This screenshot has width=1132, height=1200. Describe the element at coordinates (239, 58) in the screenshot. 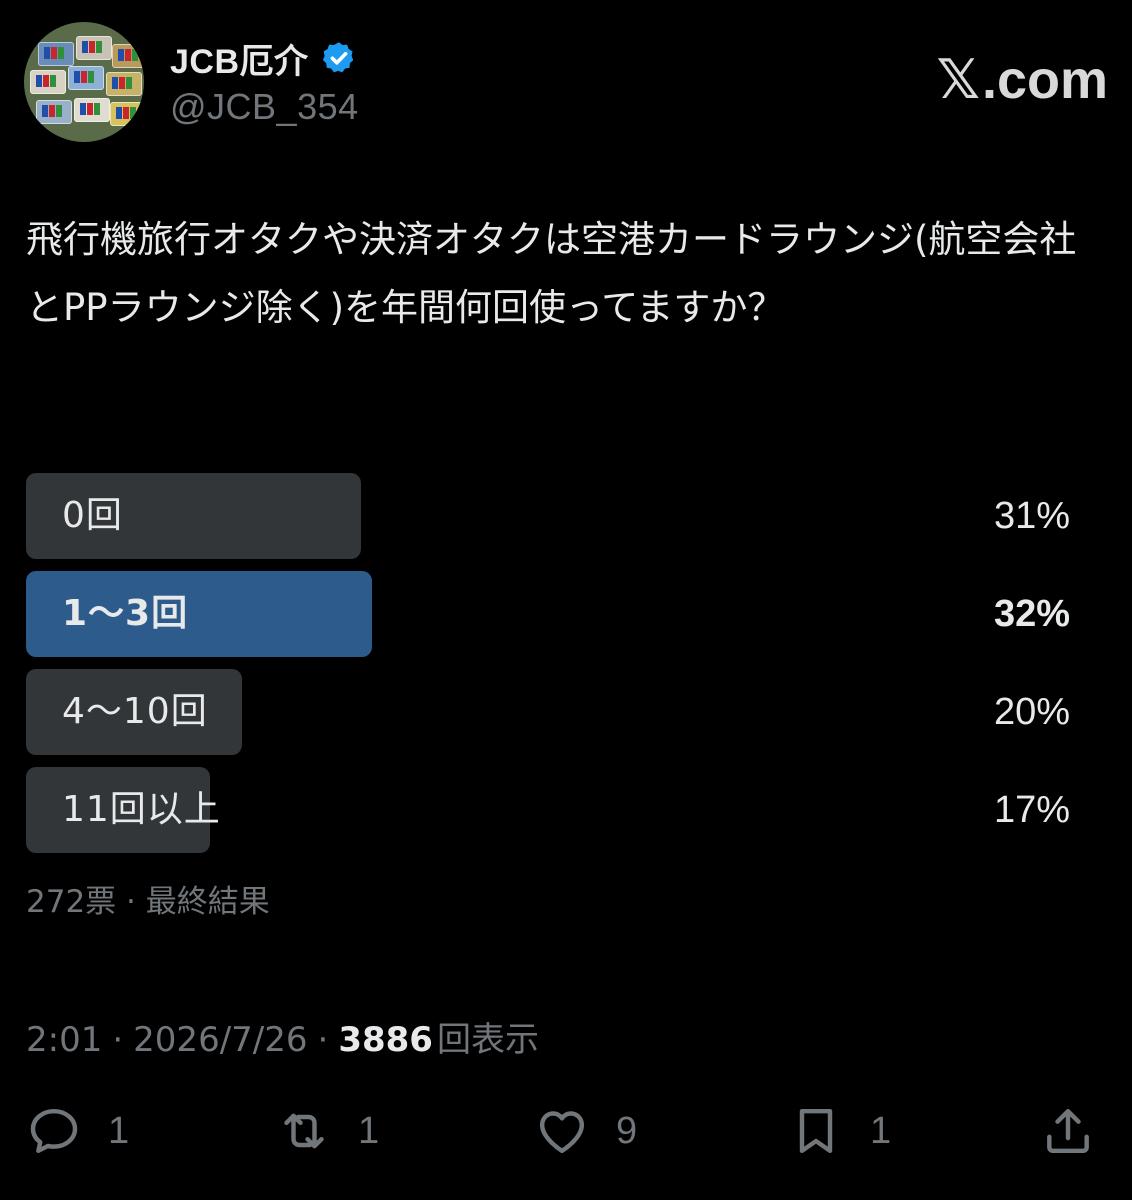

I see `display-name: JCB厄介` at that location.